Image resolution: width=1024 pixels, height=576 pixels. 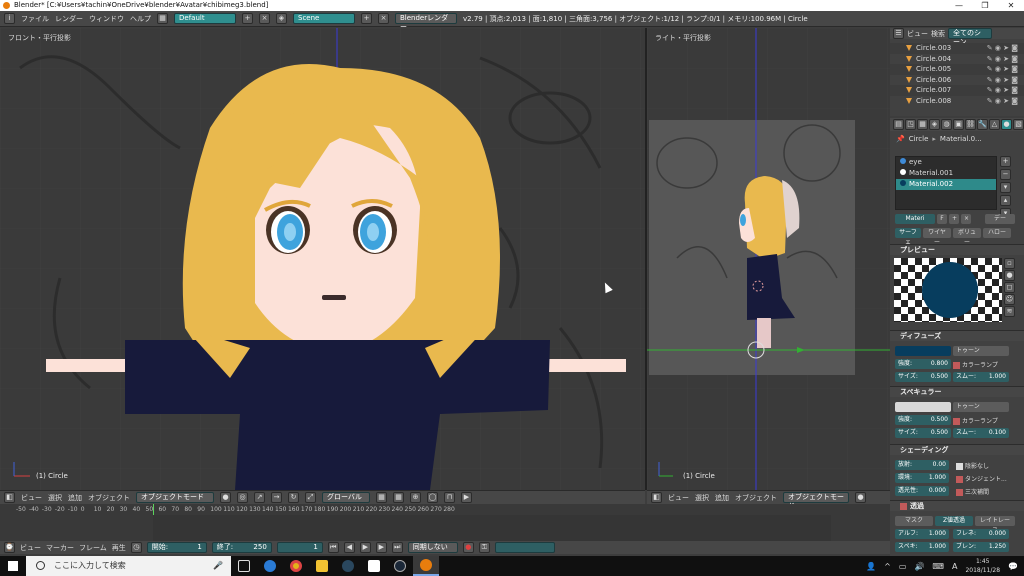 I want to click on scene-icon: ◈, so click(x=281, y=18).